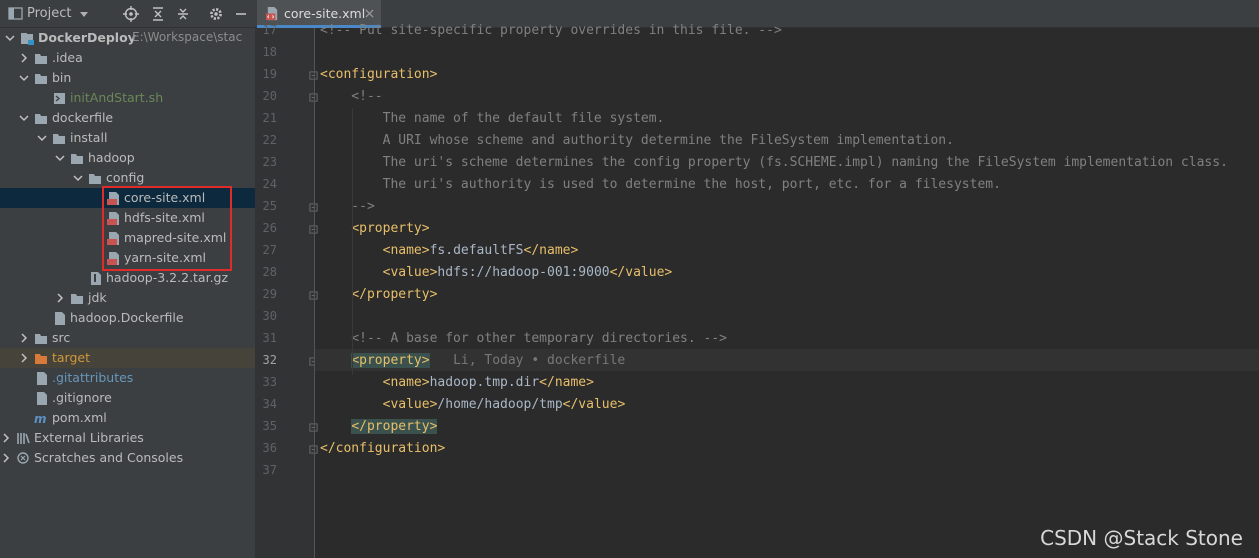 This screenshot has width=1259, height=558. Describe the element at coordinates (97, 297) in the screenshot. I see `tree-item-label: jdk` at that location.